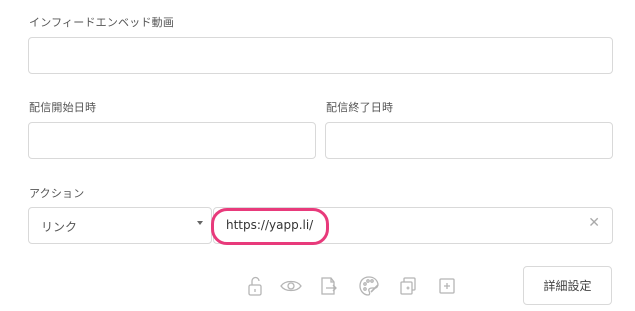 The width and height of the screenshot is (635, 311). Describe the element at coordinates (200, 223) in the screenshot. I see `dropdown-caret-icon` at that location.